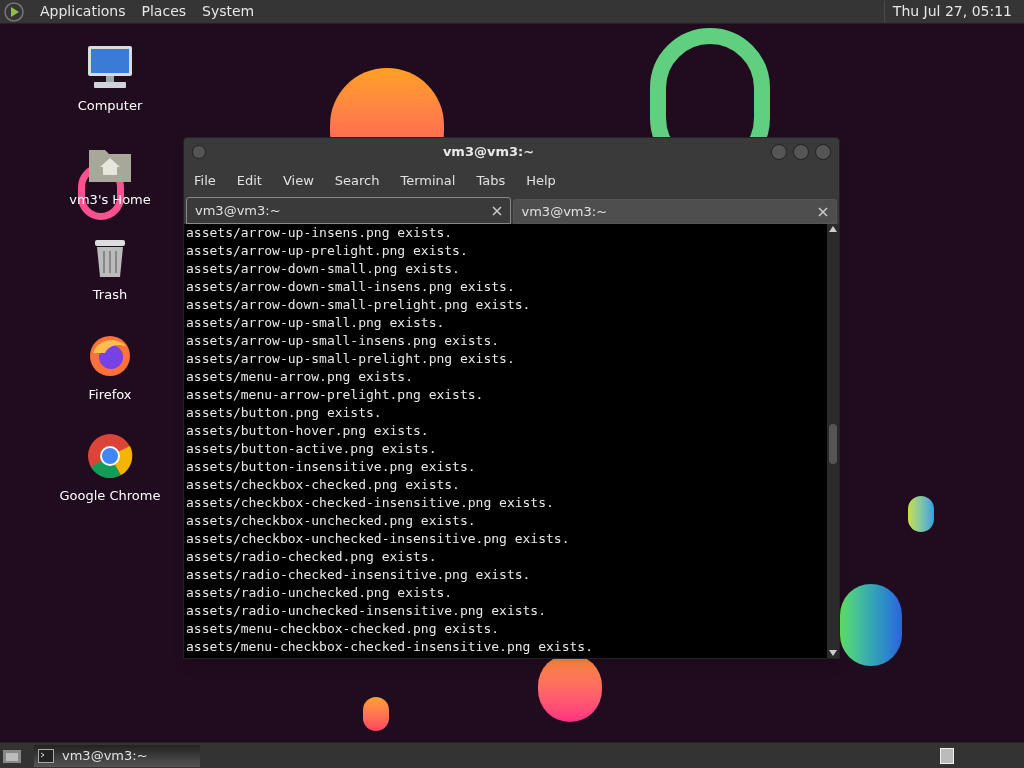 The image size is (1024, 768). What do you see at coordinates (312, 557) in the screenshot?
I see `terminal-line: assets/radio-checked.png exists.` at bounding box center [312, 557].